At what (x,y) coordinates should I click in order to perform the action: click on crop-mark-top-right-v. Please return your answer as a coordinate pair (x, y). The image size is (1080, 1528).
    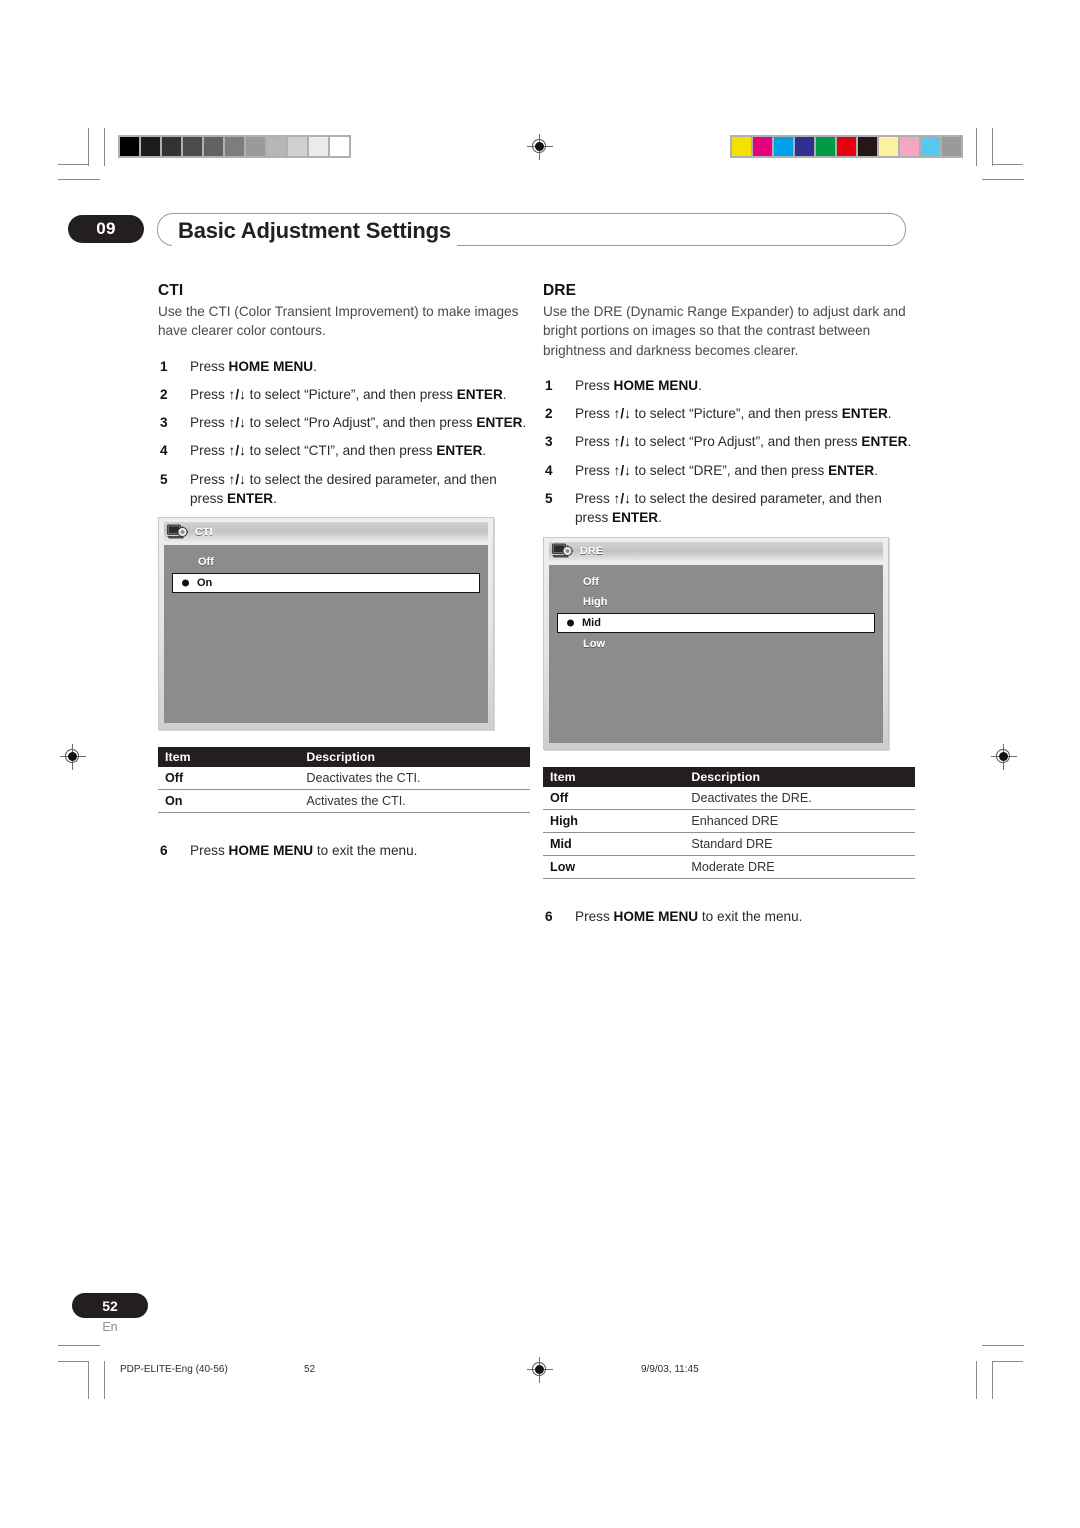
    Looking at the image, I should click on (993, 147).